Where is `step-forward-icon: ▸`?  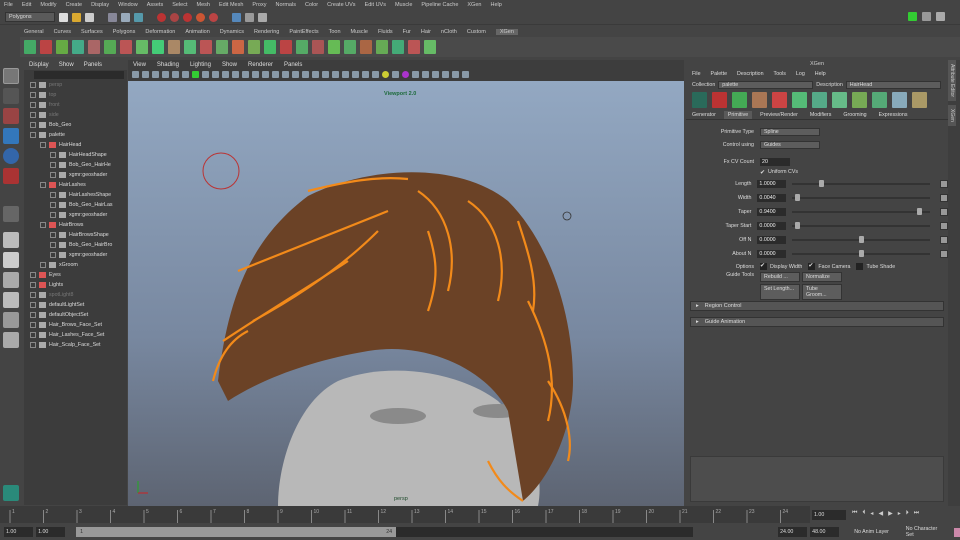 step-forward-icon: ▸ is located at coordinates (899, 513).